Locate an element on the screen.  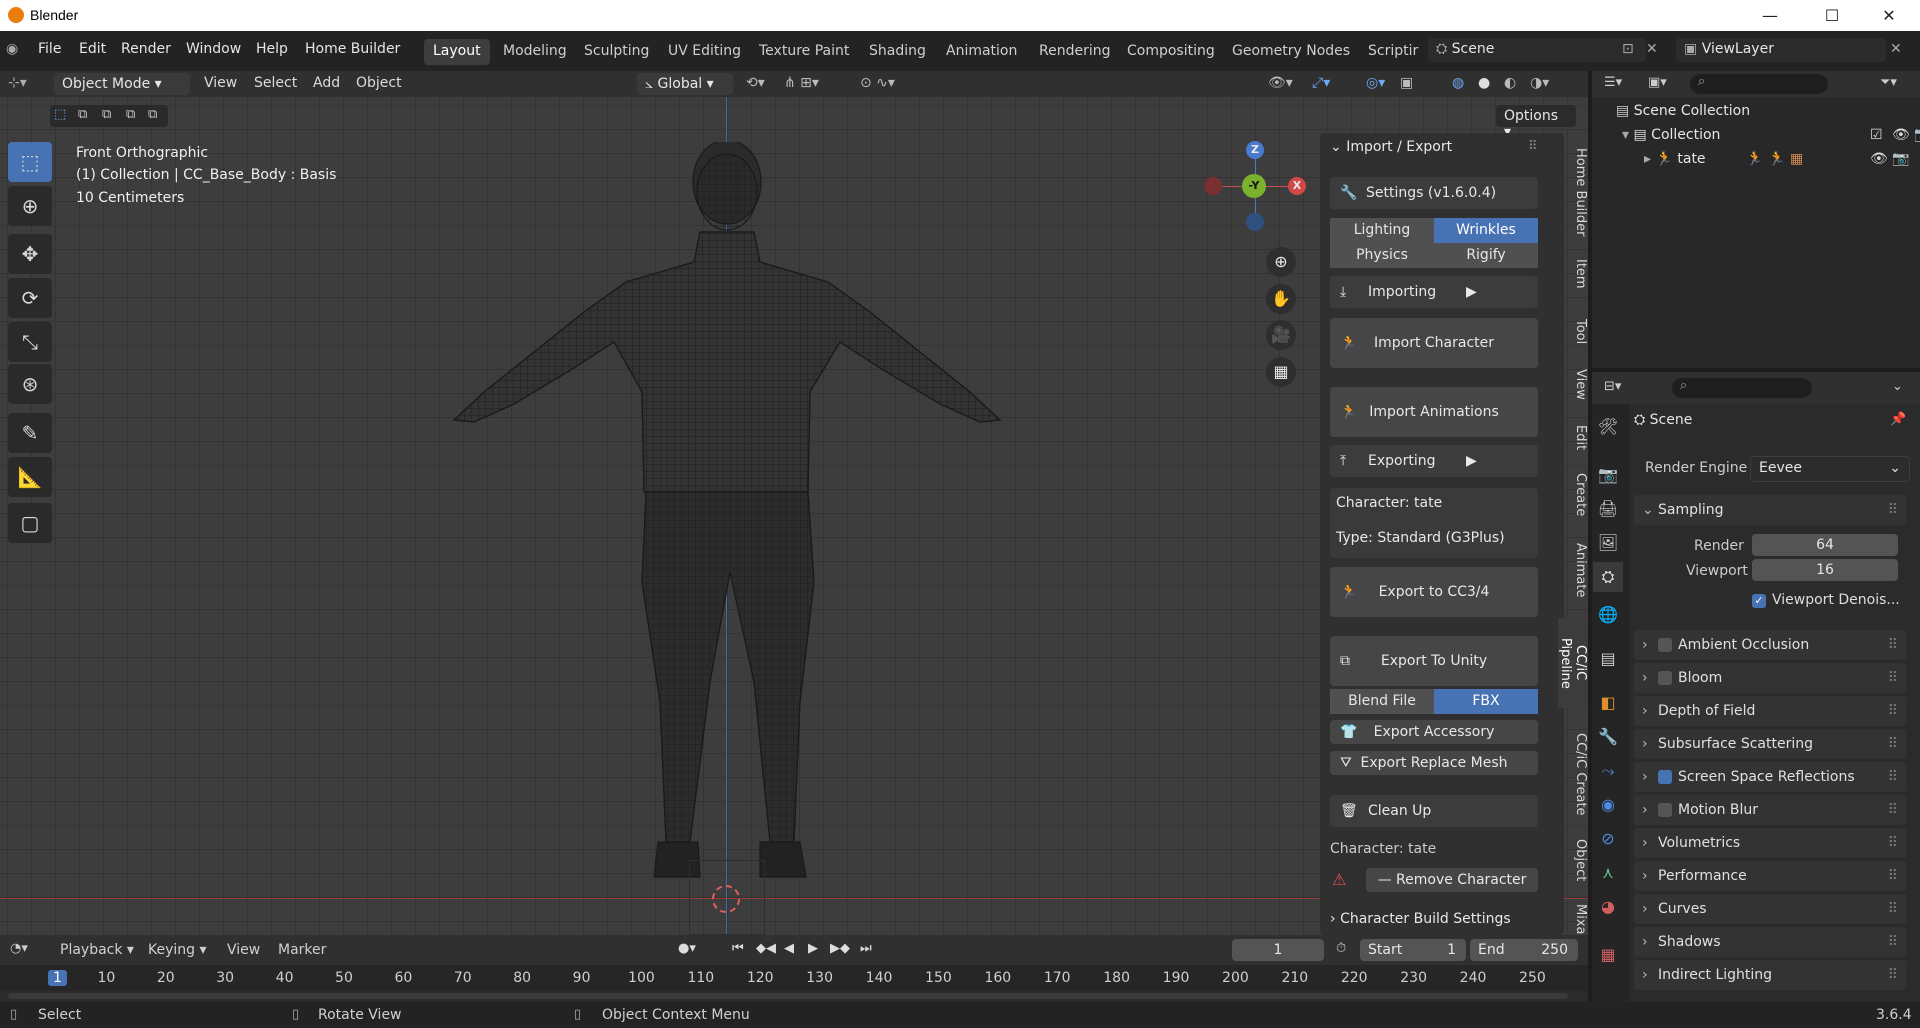
gizmo-neg-y: -Y is located at coordinates (1254, 186).